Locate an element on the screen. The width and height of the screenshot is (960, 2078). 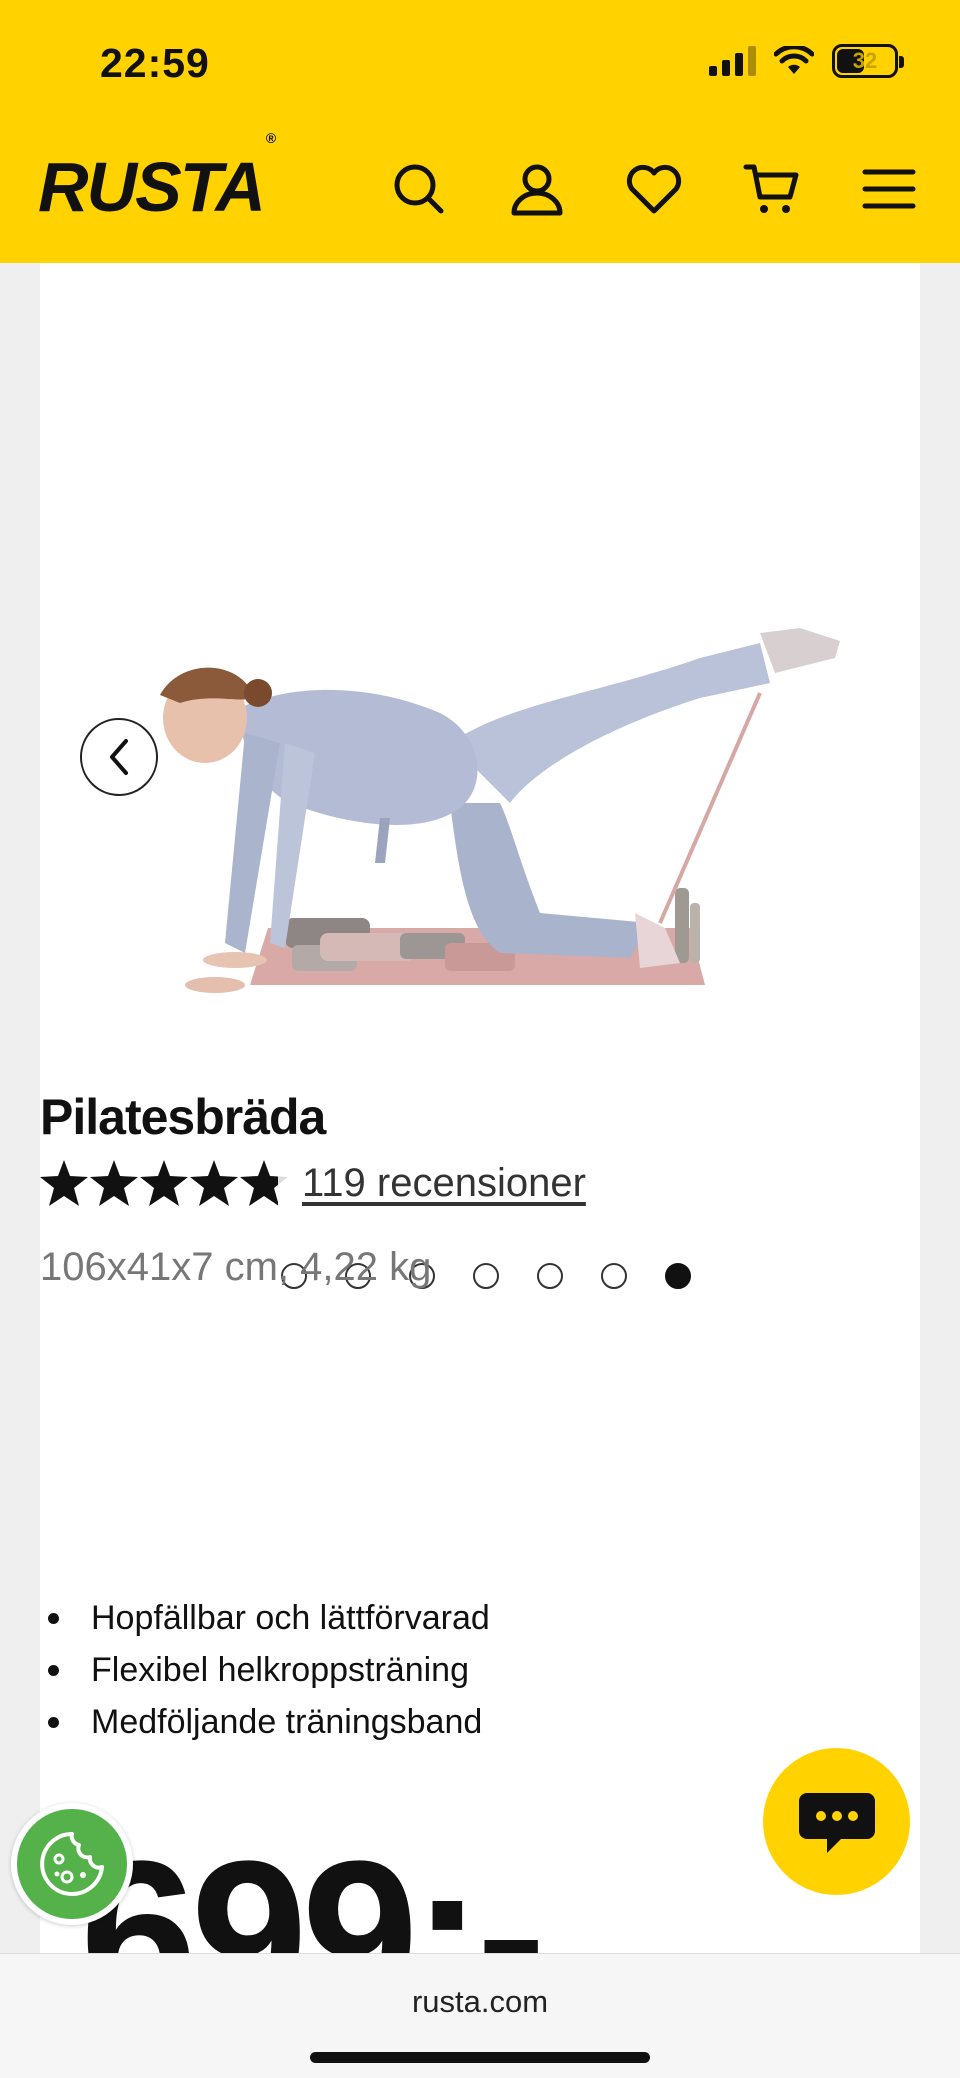
reviews-link: 119 recensioner is located at coordinates (444, 1183).